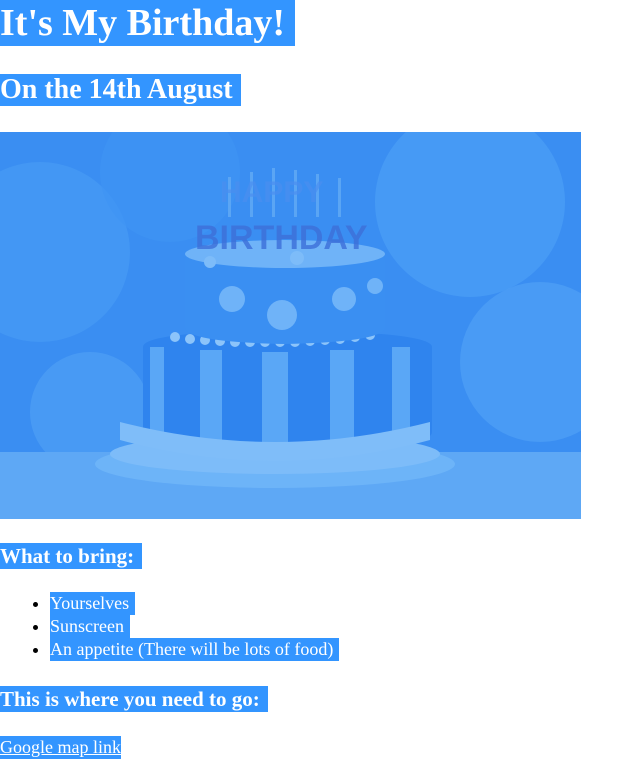  I want to click on svg-text: HAPPY, so click(271, 192).